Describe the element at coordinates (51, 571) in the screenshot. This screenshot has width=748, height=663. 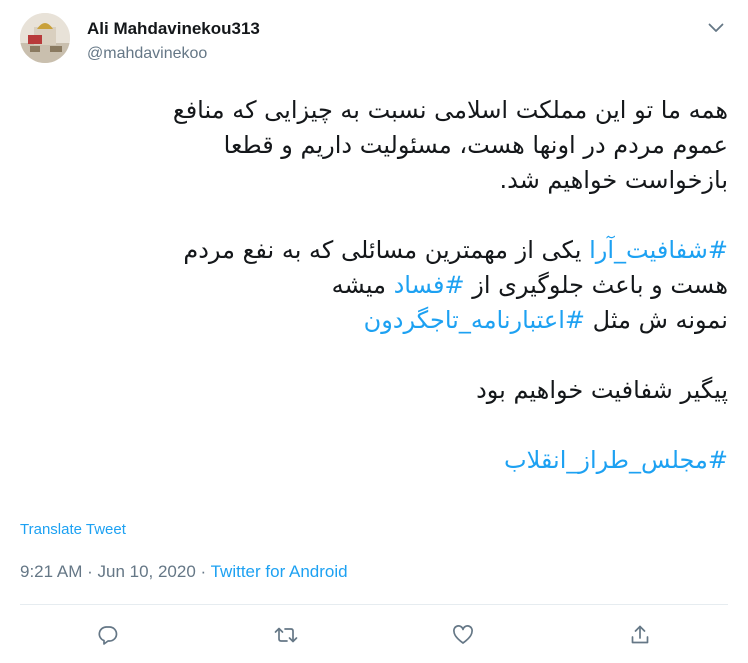
I see `tweet-time: 9:21 AM` at that location.